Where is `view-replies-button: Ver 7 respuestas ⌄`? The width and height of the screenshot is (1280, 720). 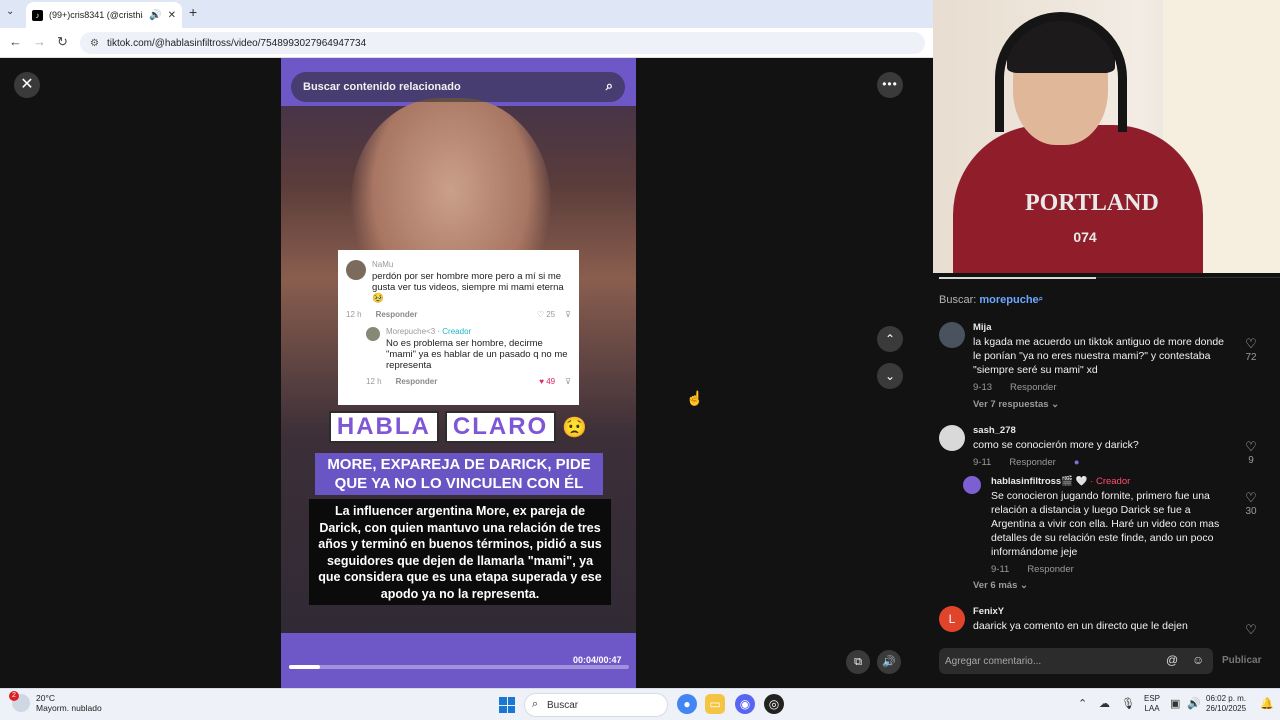 view-replies-button: Ver 7 respuestas ⌄ is located at coordinates (1016, 404).